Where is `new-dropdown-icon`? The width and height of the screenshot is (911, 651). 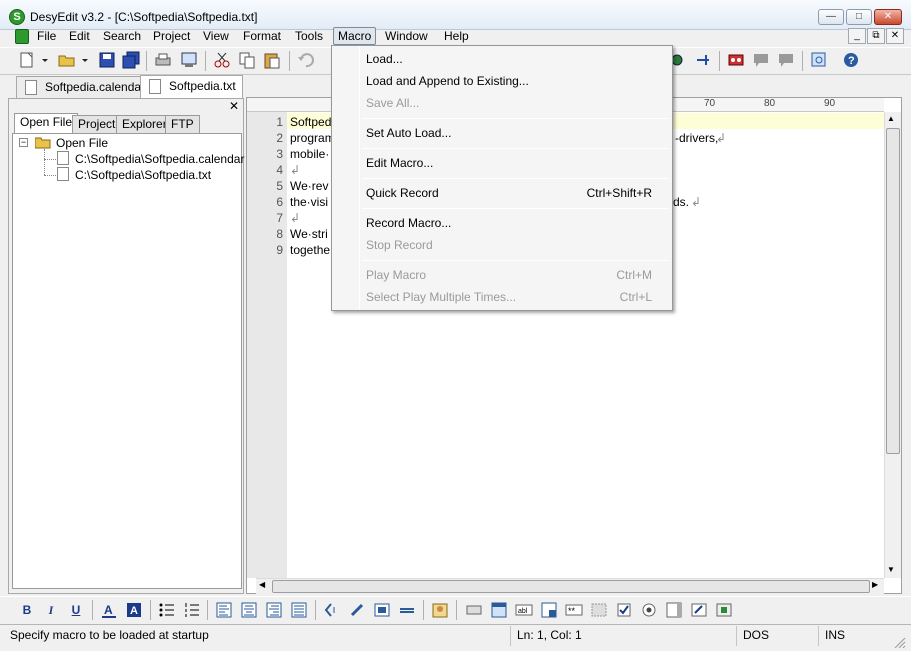 new-dropdown-icon is located at coordinates (45, 60).